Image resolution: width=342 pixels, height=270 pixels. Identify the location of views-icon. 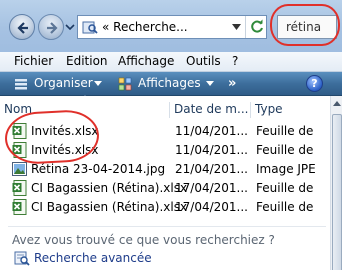
(125, 84).